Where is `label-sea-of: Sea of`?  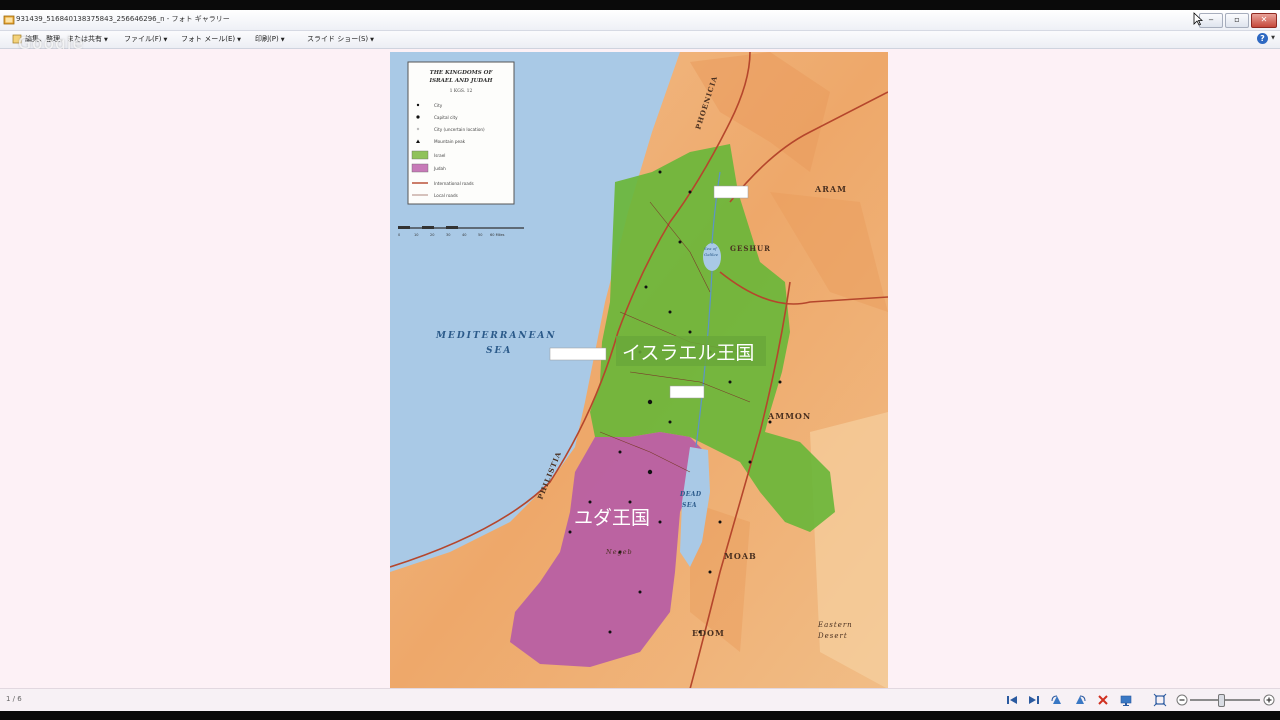
label-sea-of: Sea of is located at coordinates (711, 248).